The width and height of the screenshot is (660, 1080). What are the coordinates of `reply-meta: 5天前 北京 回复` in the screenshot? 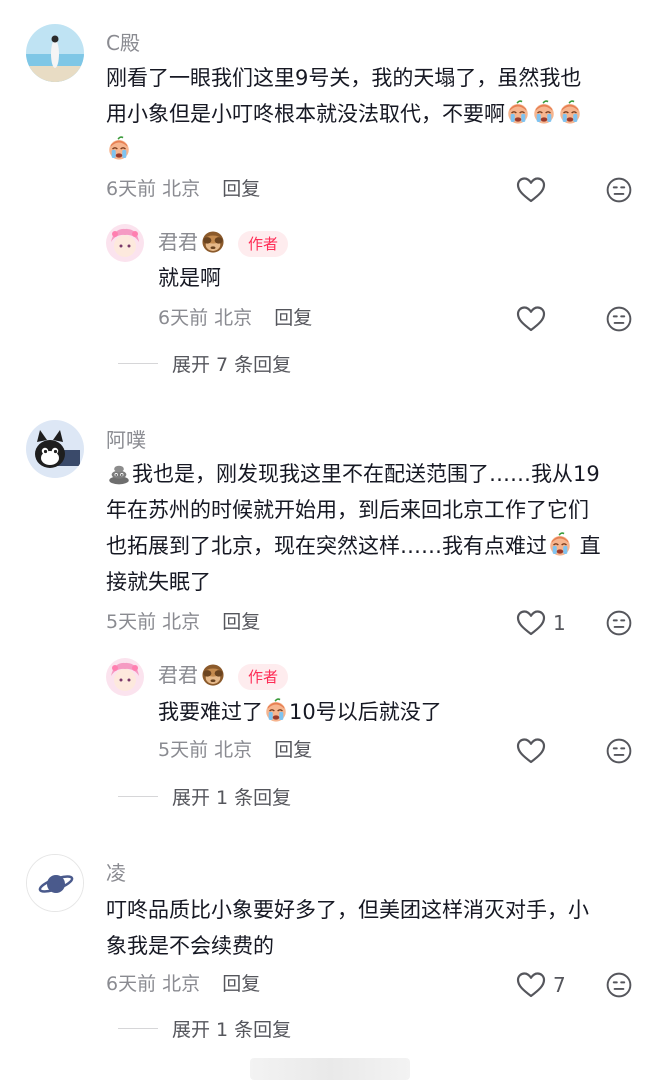 It's located at (235, 750).